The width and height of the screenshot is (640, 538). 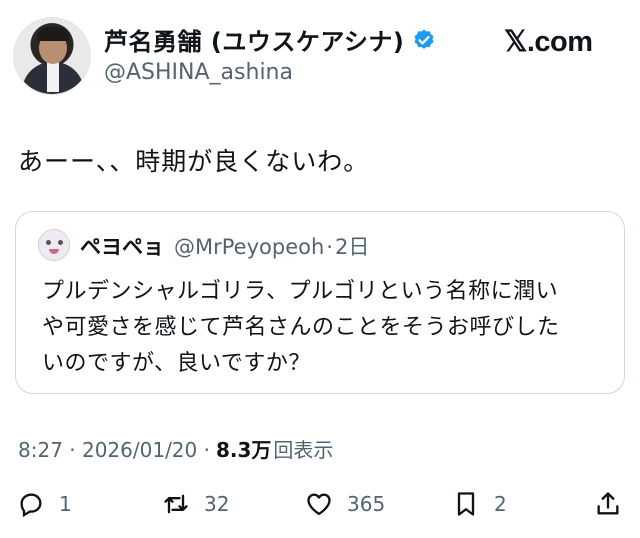 I want to click on quote-text-line: いのですが、良いですか？, so click(x=176, y=363).